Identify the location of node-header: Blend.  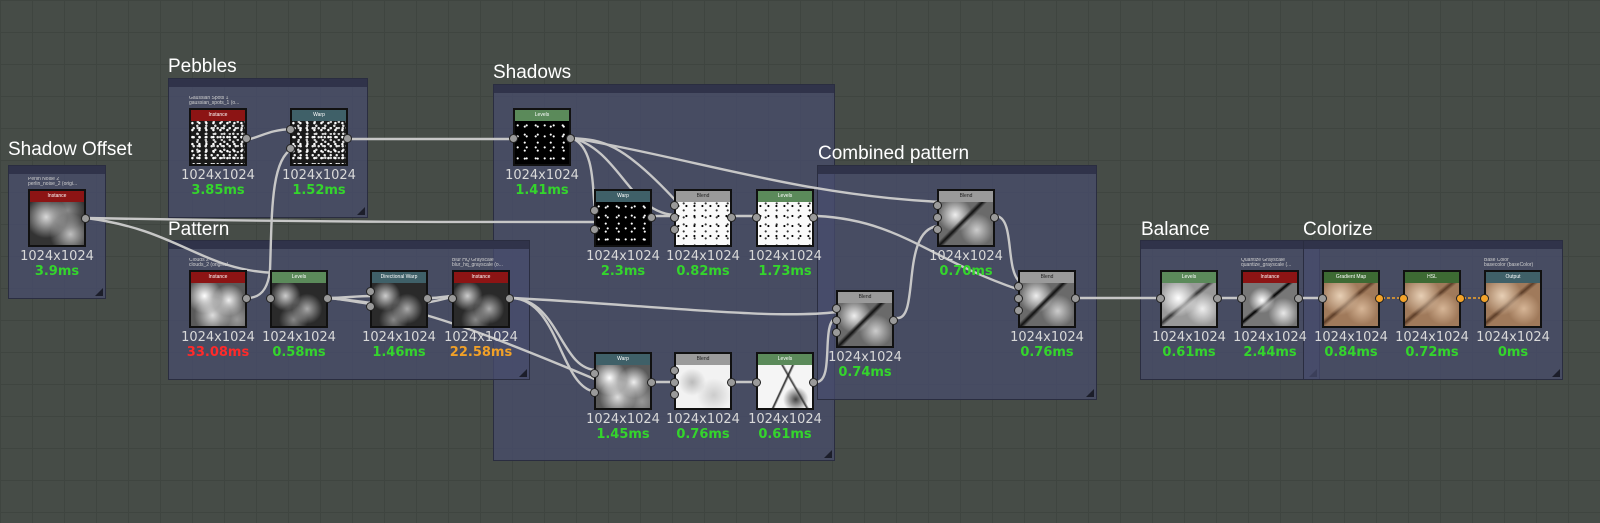
(703, 196).